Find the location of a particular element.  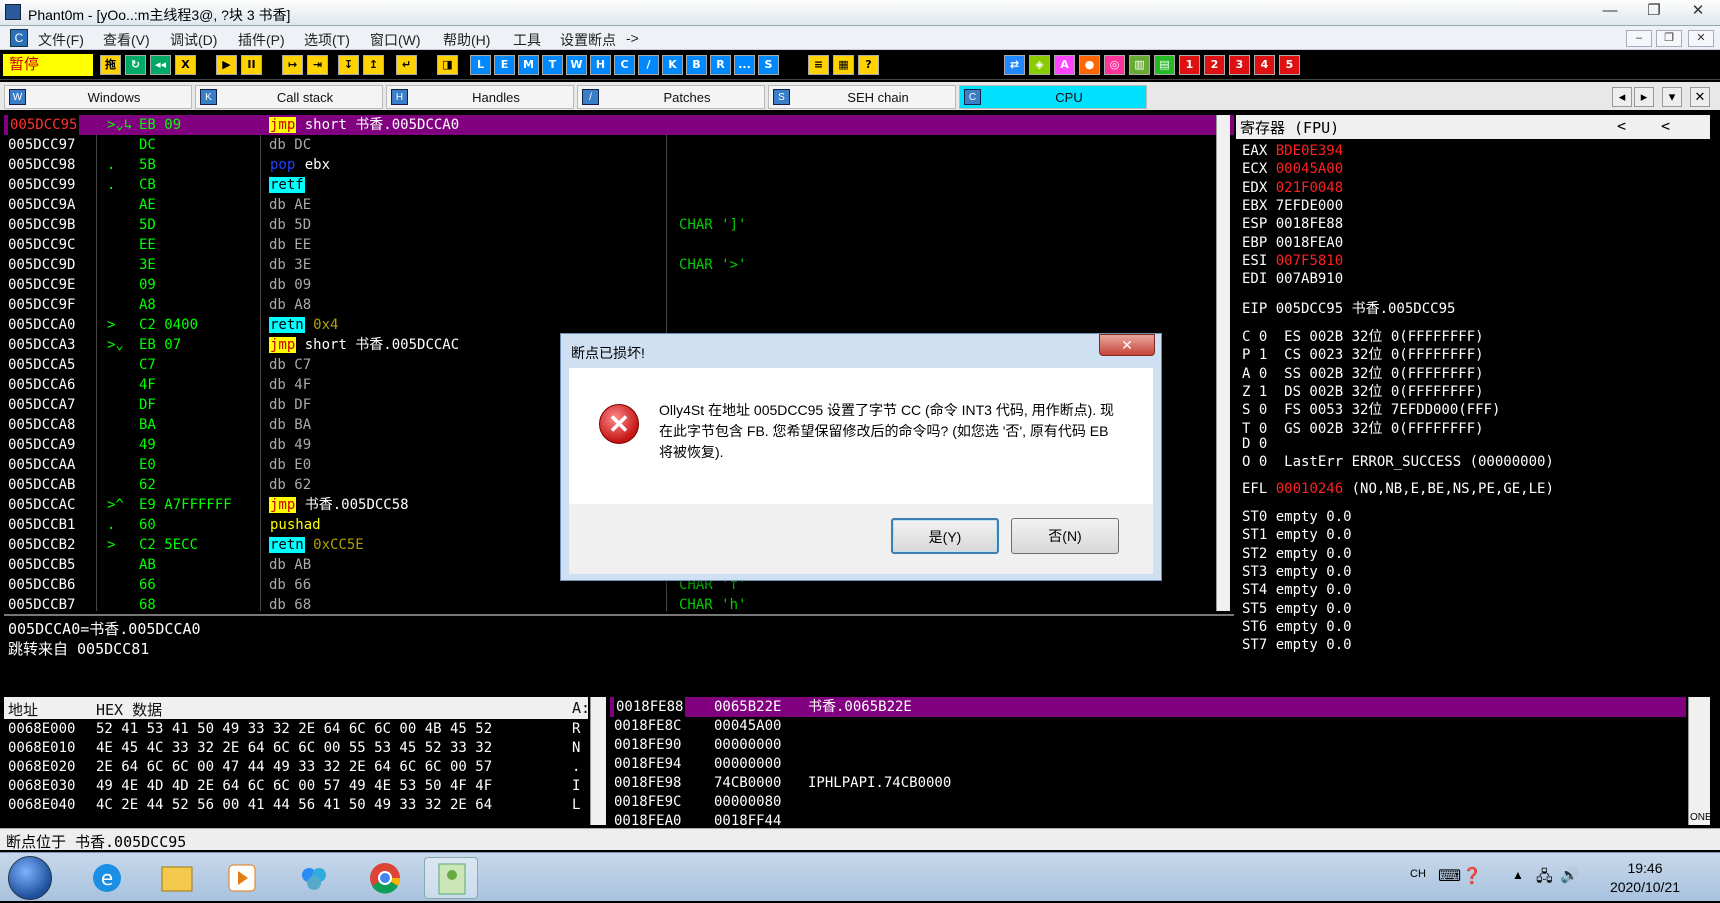

close-button: ✕ is located at coordinates (1698, 12).